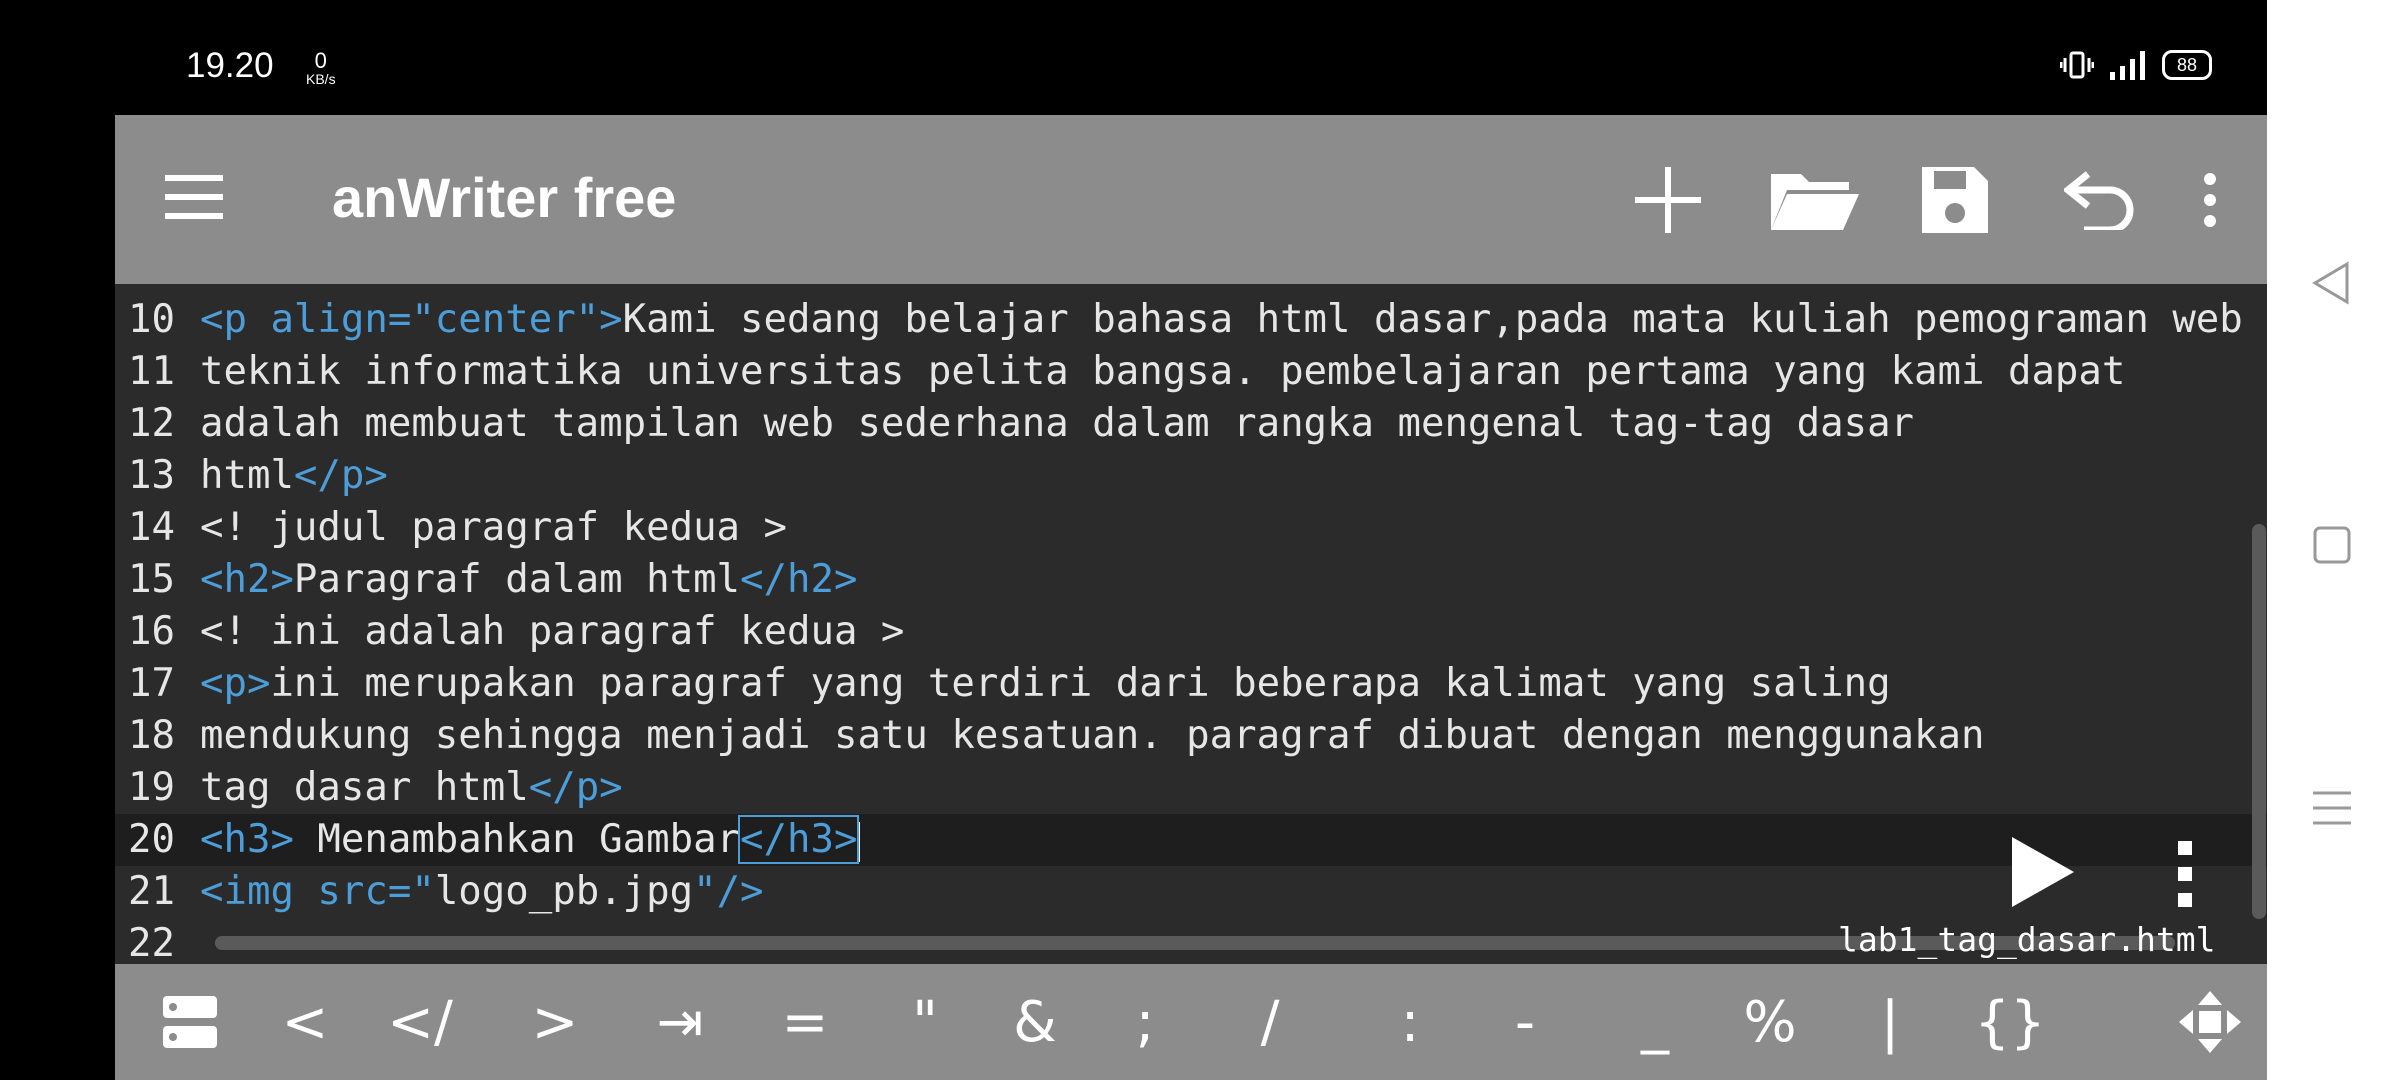  I want to click on app-title: anWriter free, so click(504, 197).